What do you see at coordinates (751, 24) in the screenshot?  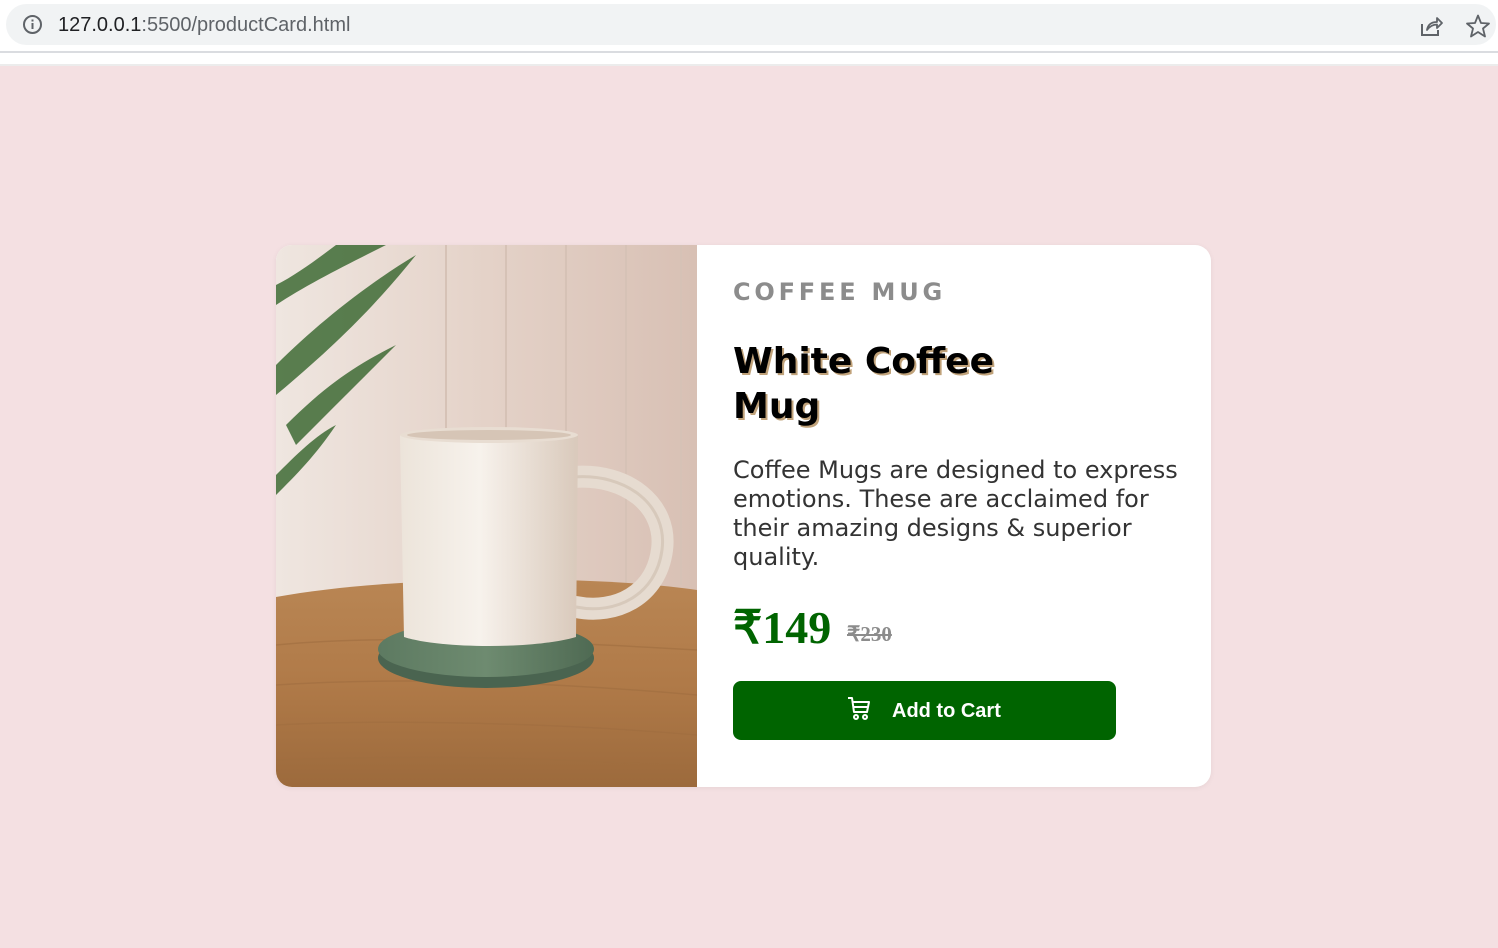 I see `address-bar: 127.0.0.1:5500/productCard.html` at bounding box center [751, 24].